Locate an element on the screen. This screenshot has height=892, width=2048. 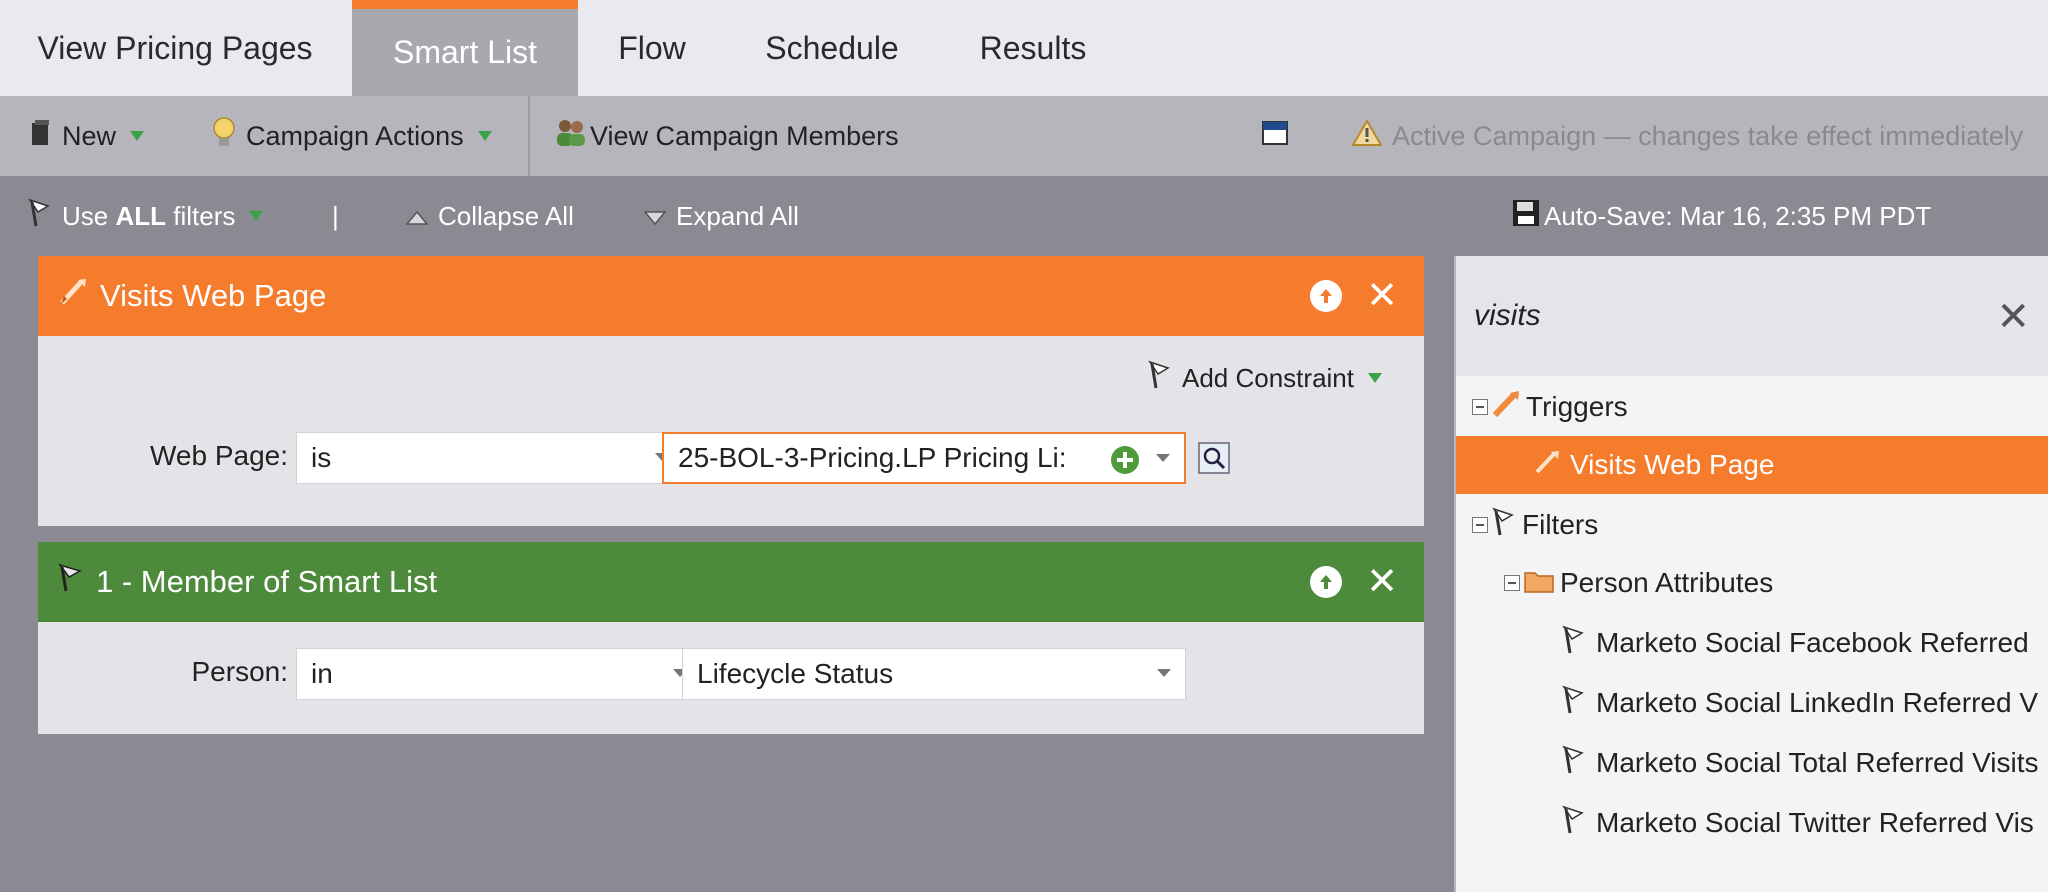
tab-schedule: Schedule is located at coordinates (832, 48).